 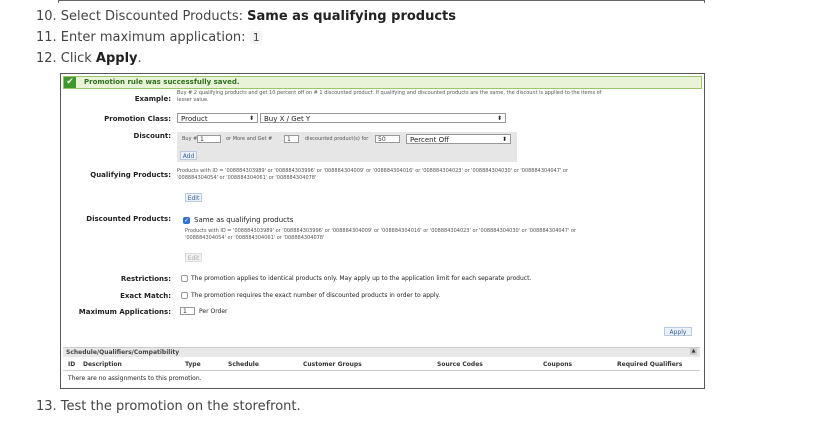 I want to click on column-customer-groups: Customer Groups, so click(x=332, y=364).